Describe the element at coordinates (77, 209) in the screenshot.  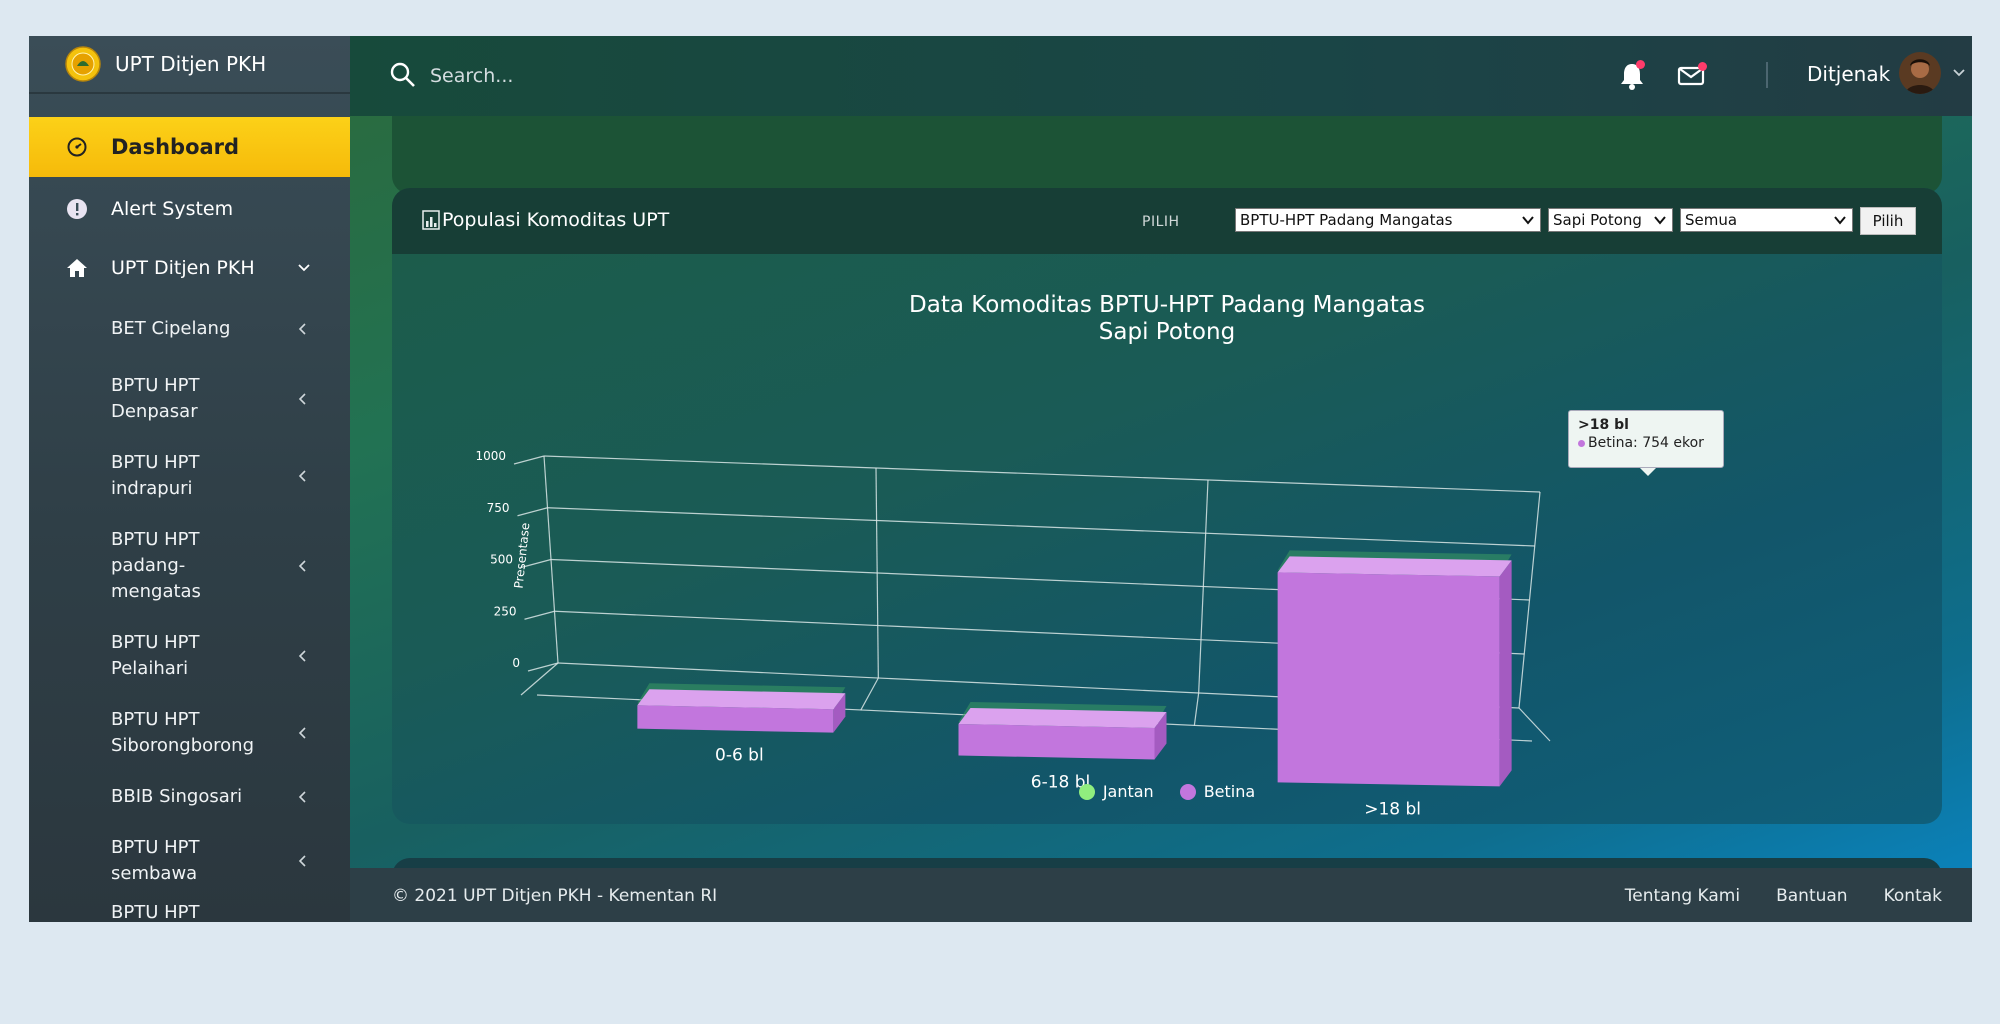
I see `alert-icon` at that location.